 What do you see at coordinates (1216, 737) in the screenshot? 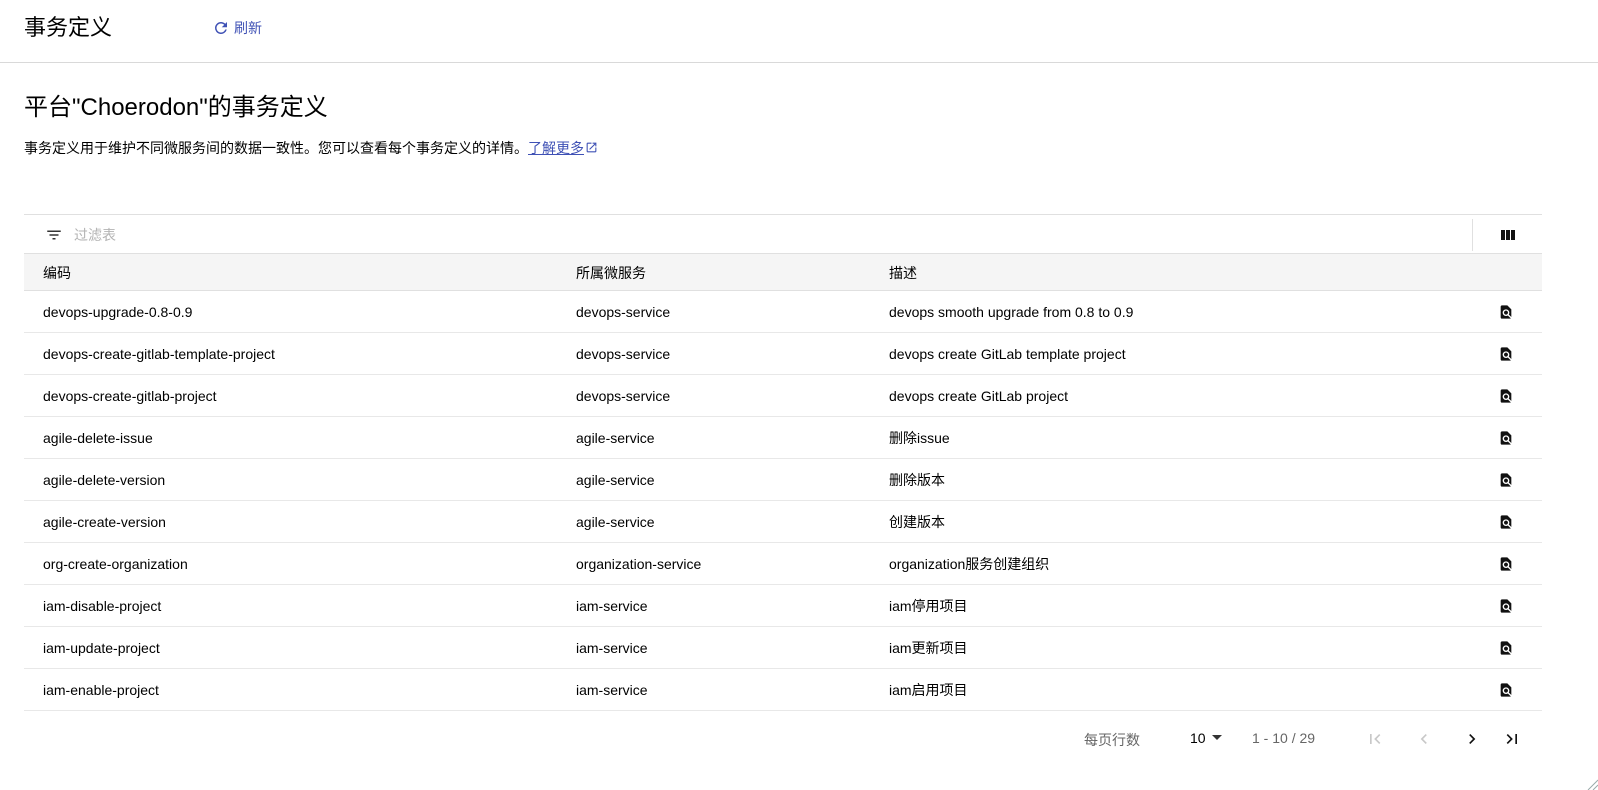
I see `dropdown-arrow-icon` at bounding box center [1216, 737].